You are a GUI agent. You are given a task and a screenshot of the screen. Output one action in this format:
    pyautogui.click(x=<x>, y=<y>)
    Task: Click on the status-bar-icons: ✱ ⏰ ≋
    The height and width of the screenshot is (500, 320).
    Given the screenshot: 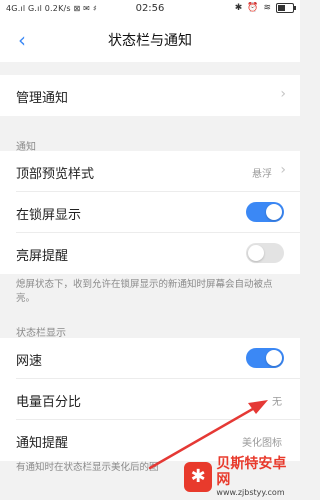 What is the action you would take?
    pyautogui.click(x=265, y=8)
    